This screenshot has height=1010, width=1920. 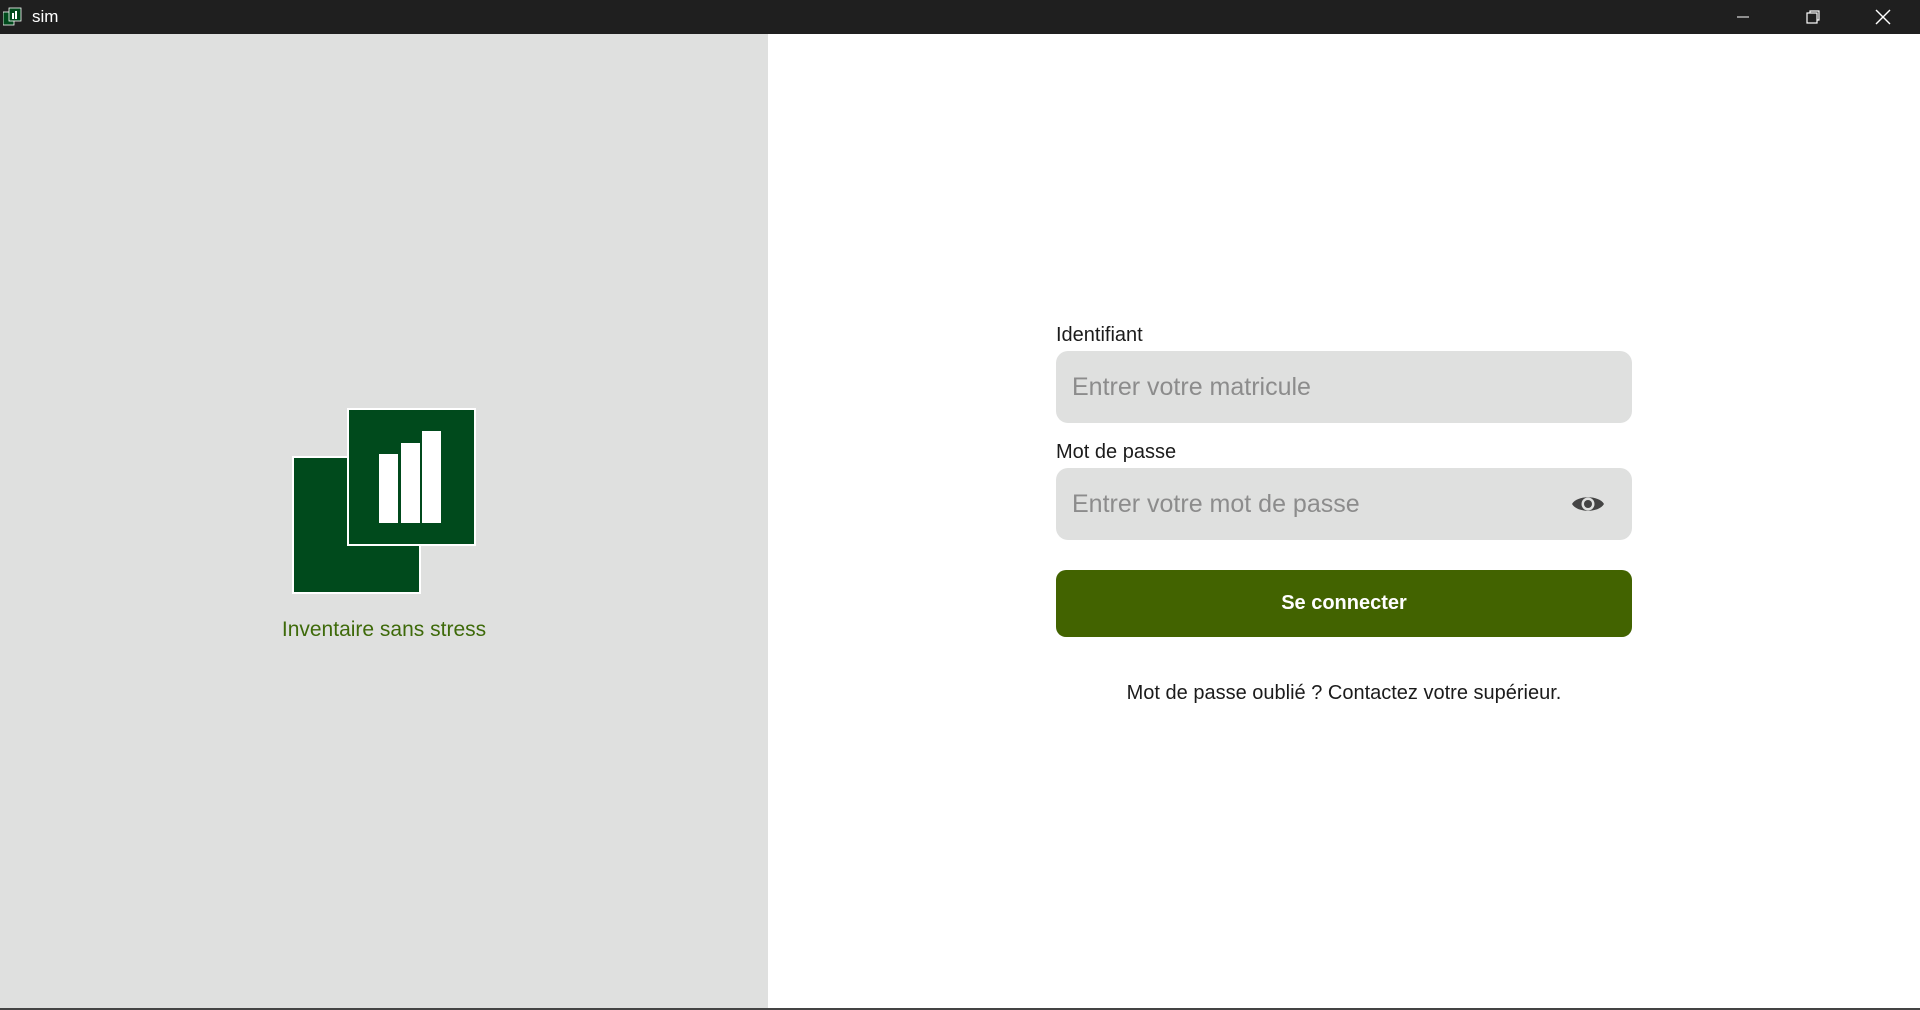 I want to click on close-button, so click(x=1883, y=17).